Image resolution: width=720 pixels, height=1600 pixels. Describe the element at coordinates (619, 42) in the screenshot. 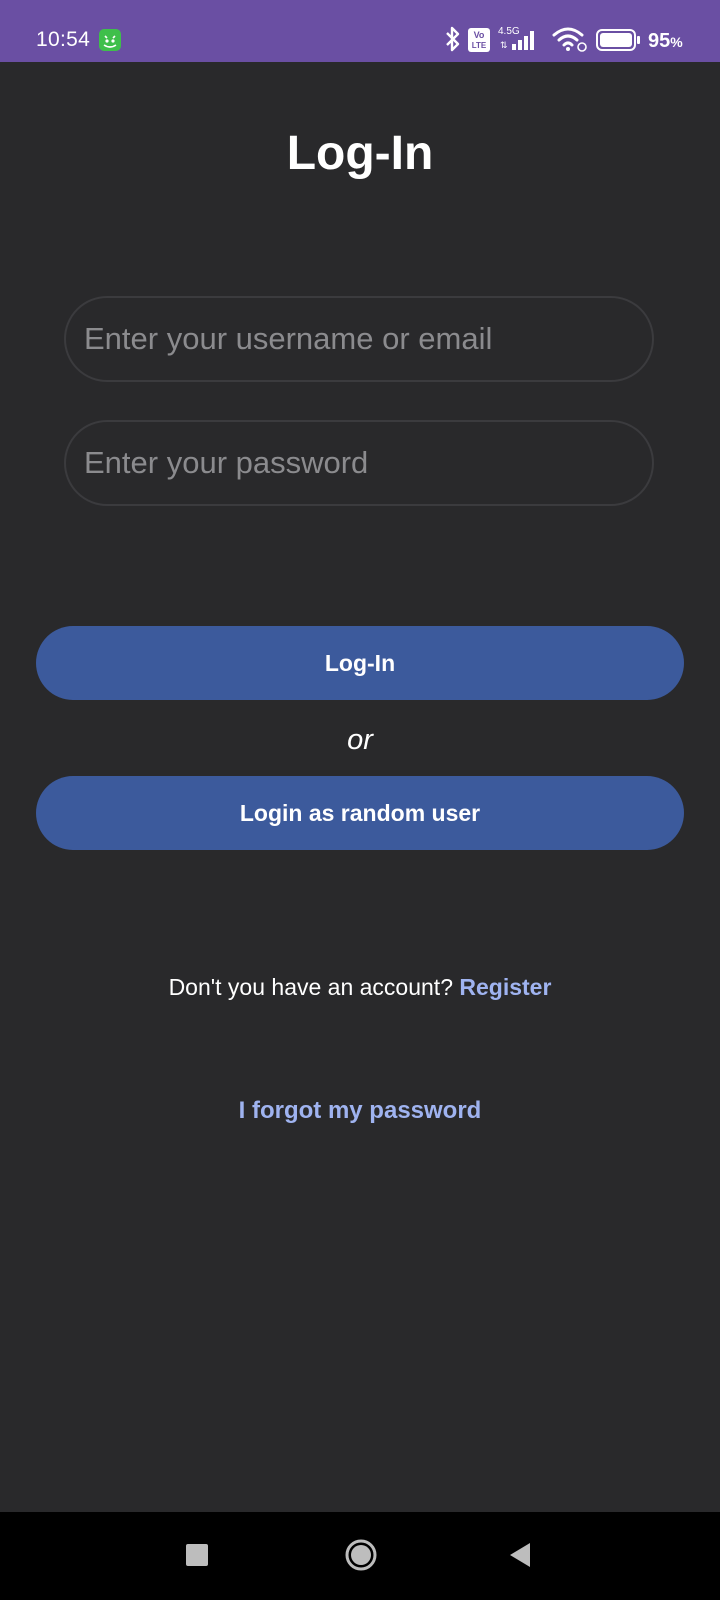

I see `battery-icon` at that location.